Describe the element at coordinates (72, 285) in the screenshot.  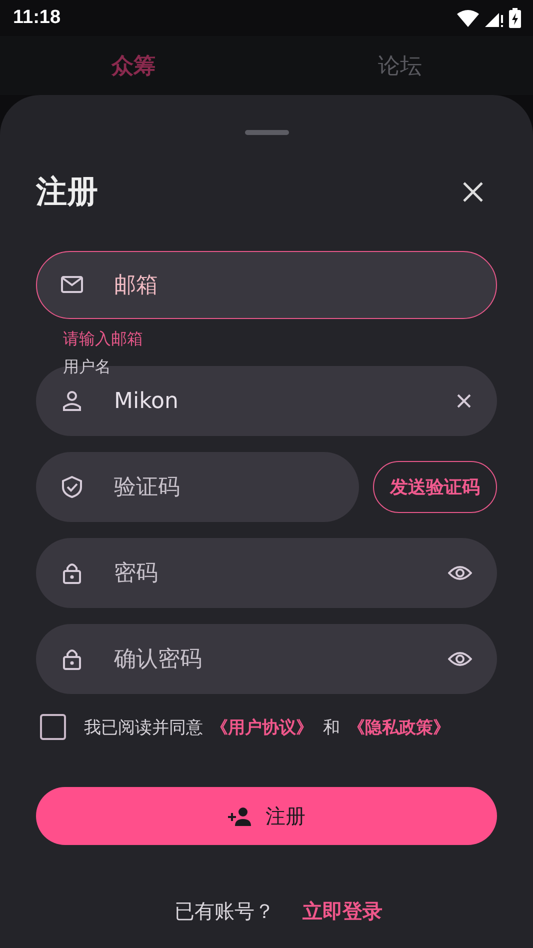
I see `mail-icon` at that location.